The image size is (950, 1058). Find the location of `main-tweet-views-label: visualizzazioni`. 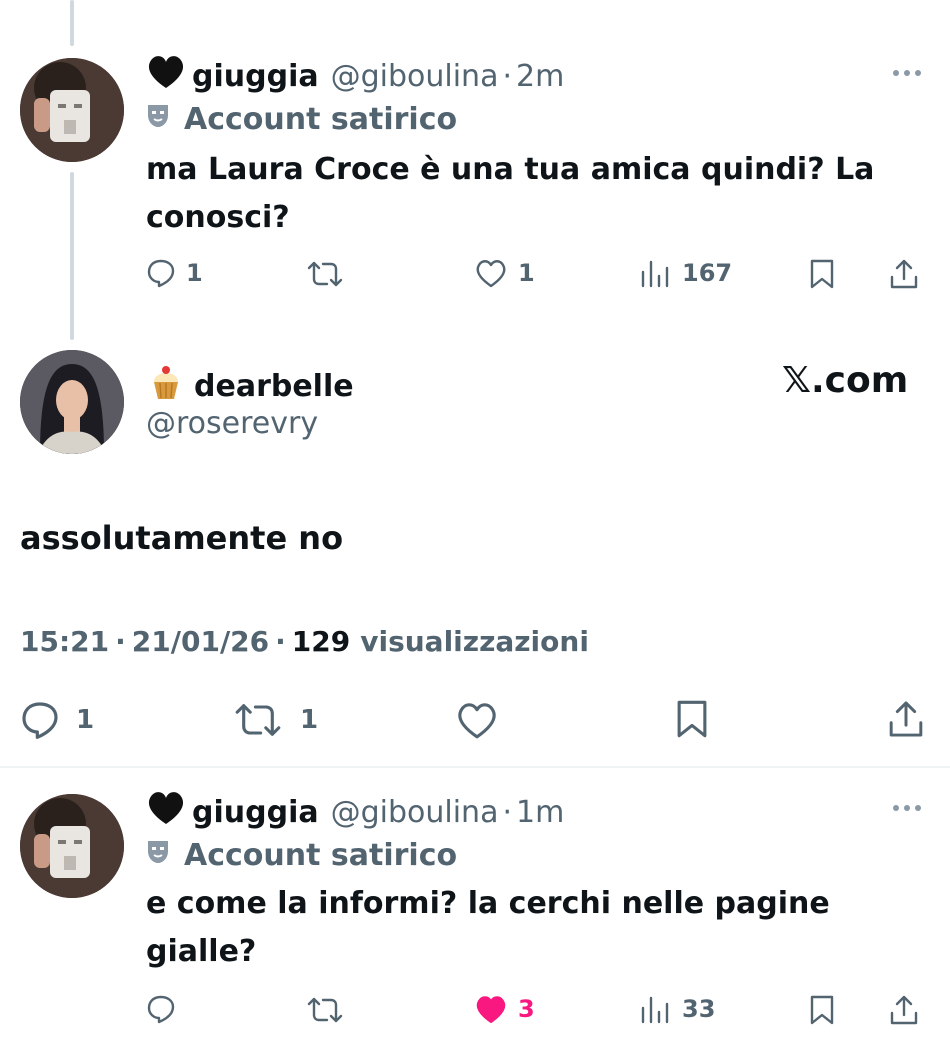

main-tweet-views-label: visualizzazioni is located at coordinates (474, 642).